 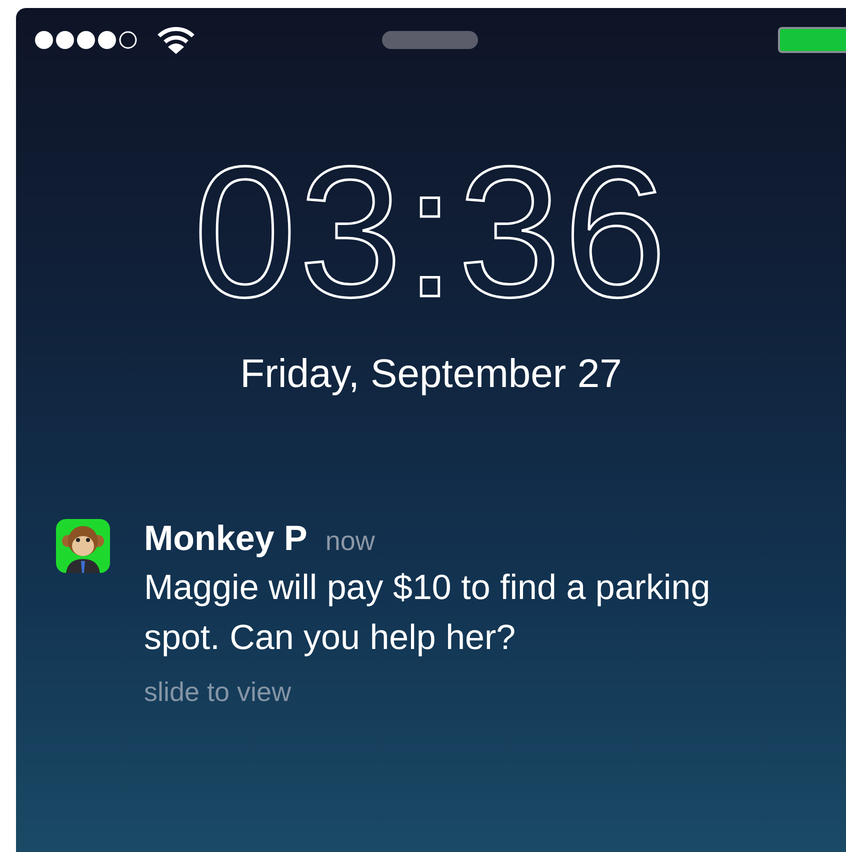 I want to click on slide-hint: slide to view, so click(x=469, y=692).